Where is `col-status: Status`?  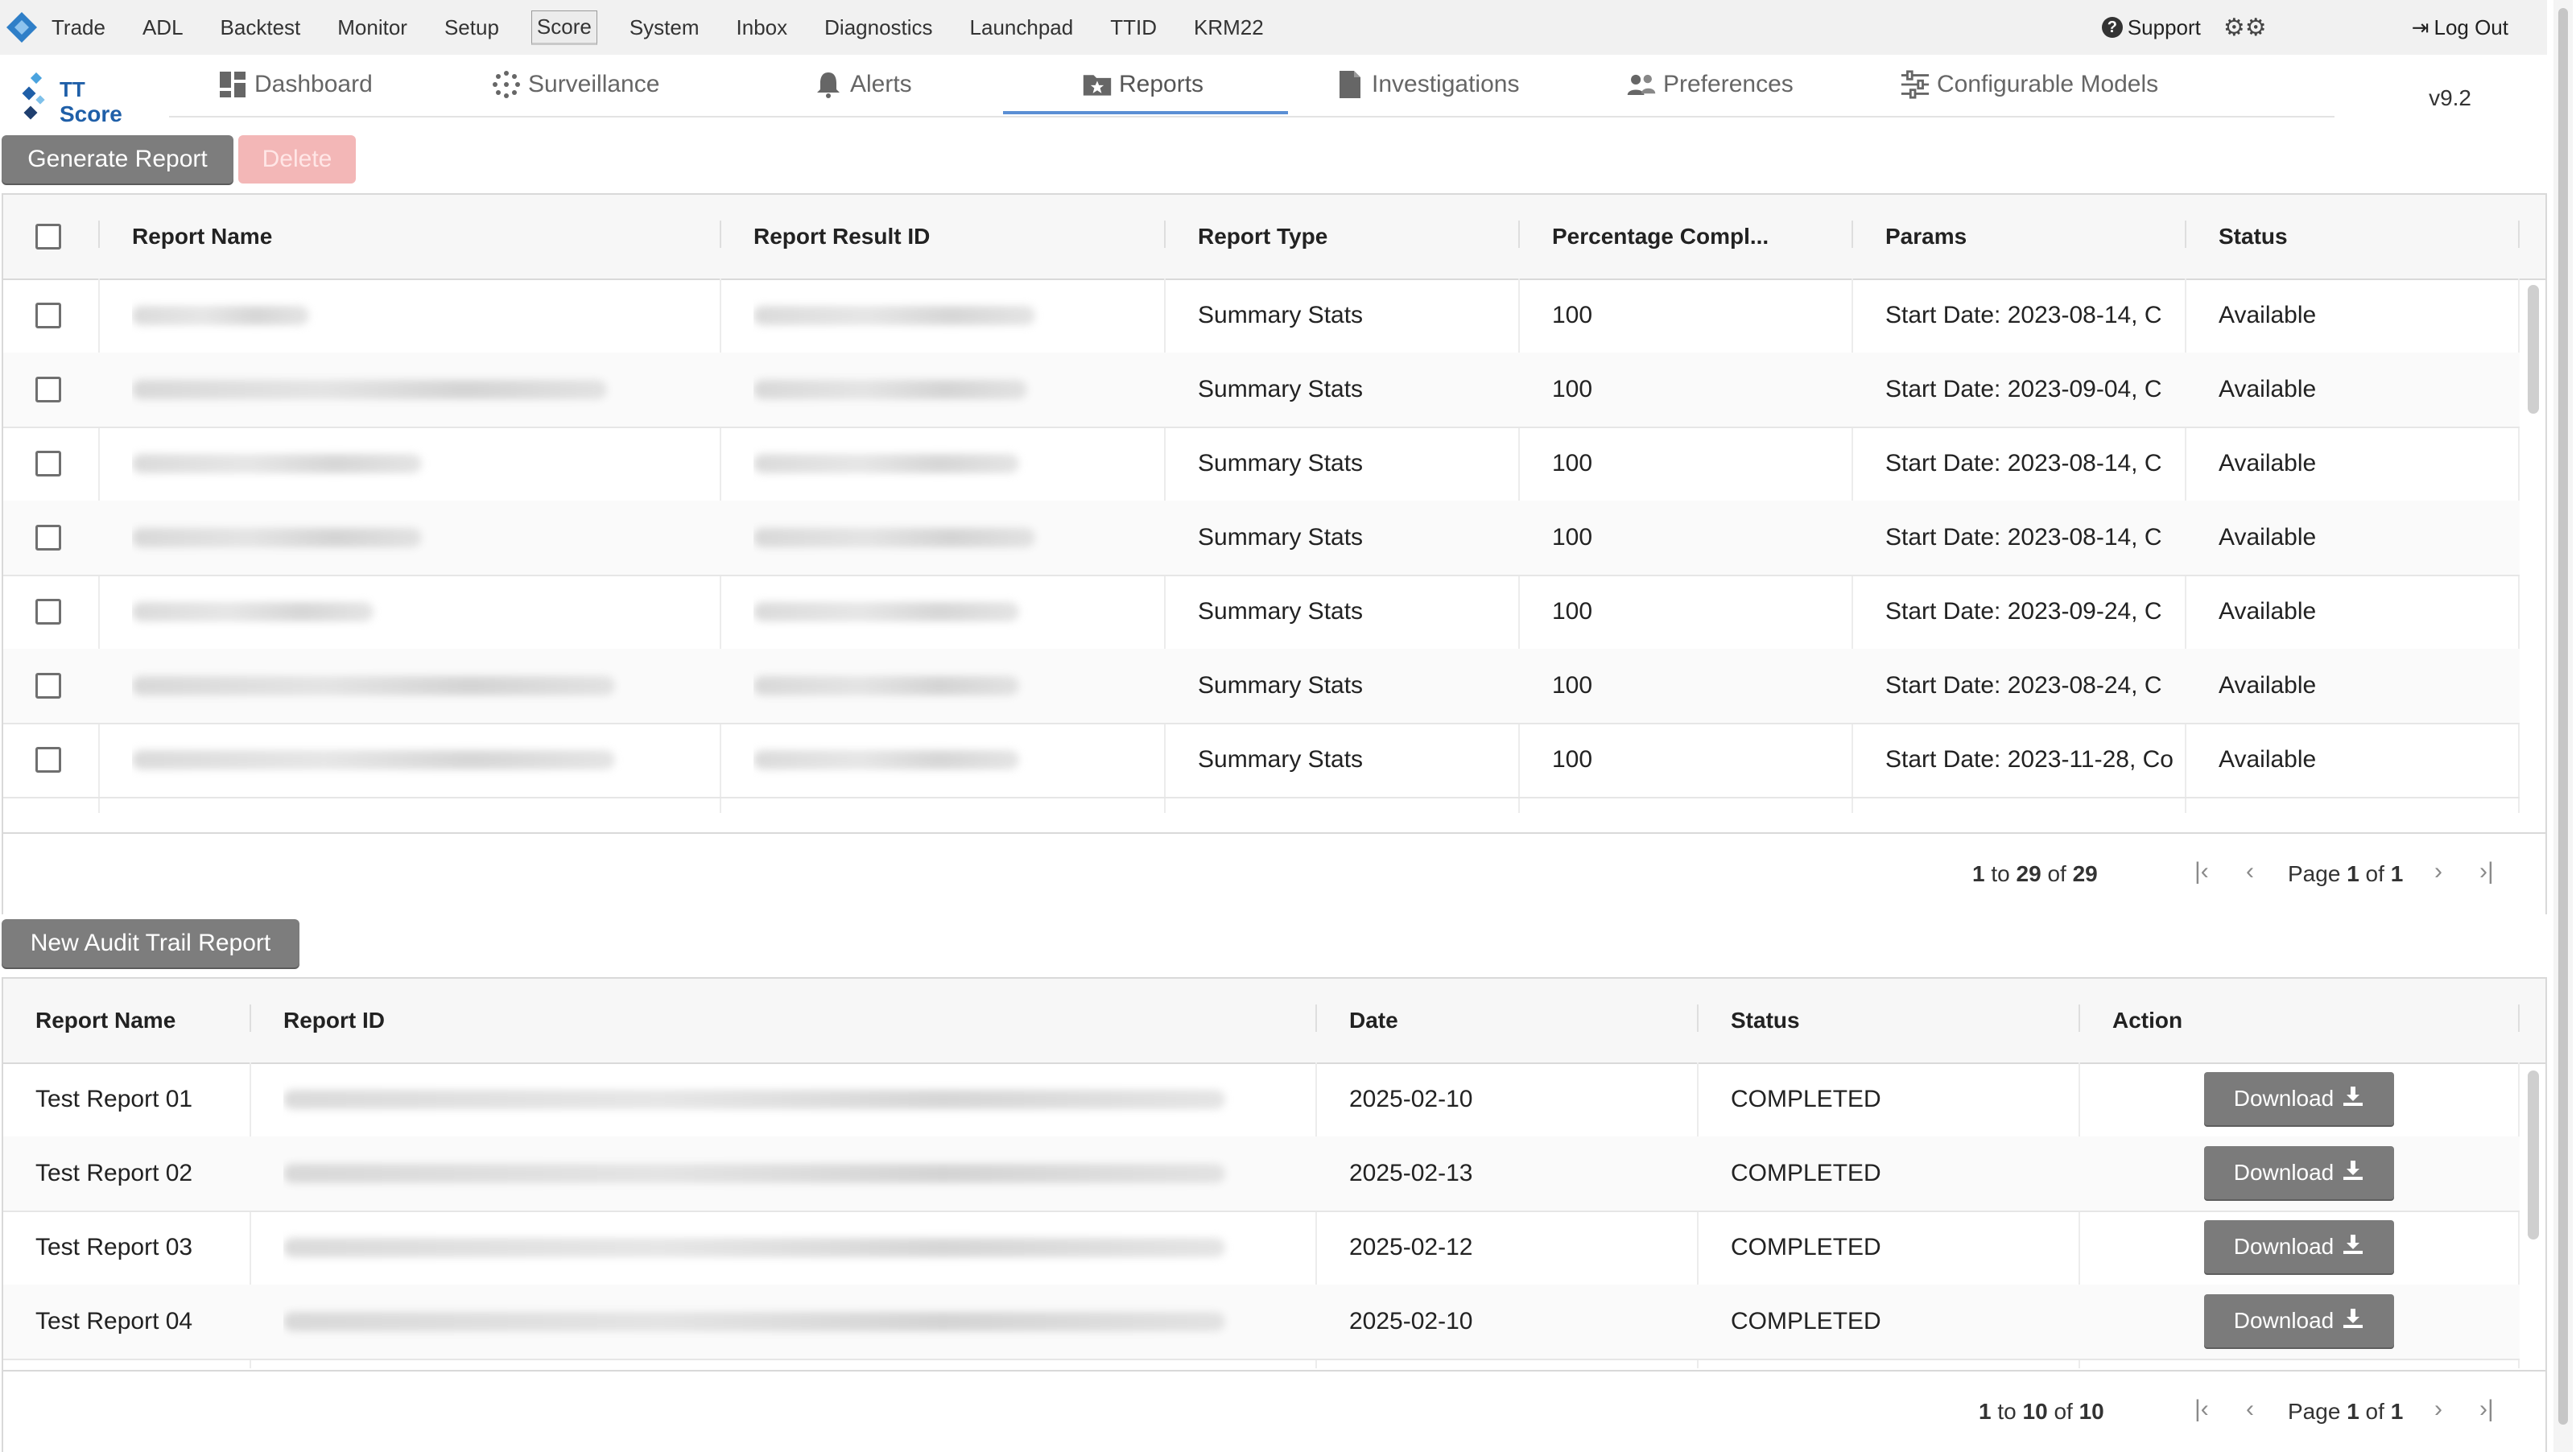
col-status: Status is located at coordinates (2253, 236).